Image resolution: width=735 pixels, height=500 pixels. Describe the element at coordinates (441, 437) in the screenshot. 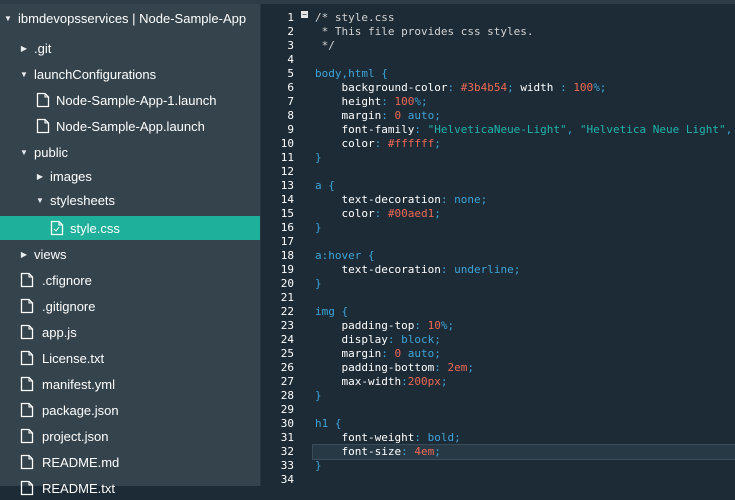

I see `code-token: bold` at that location.